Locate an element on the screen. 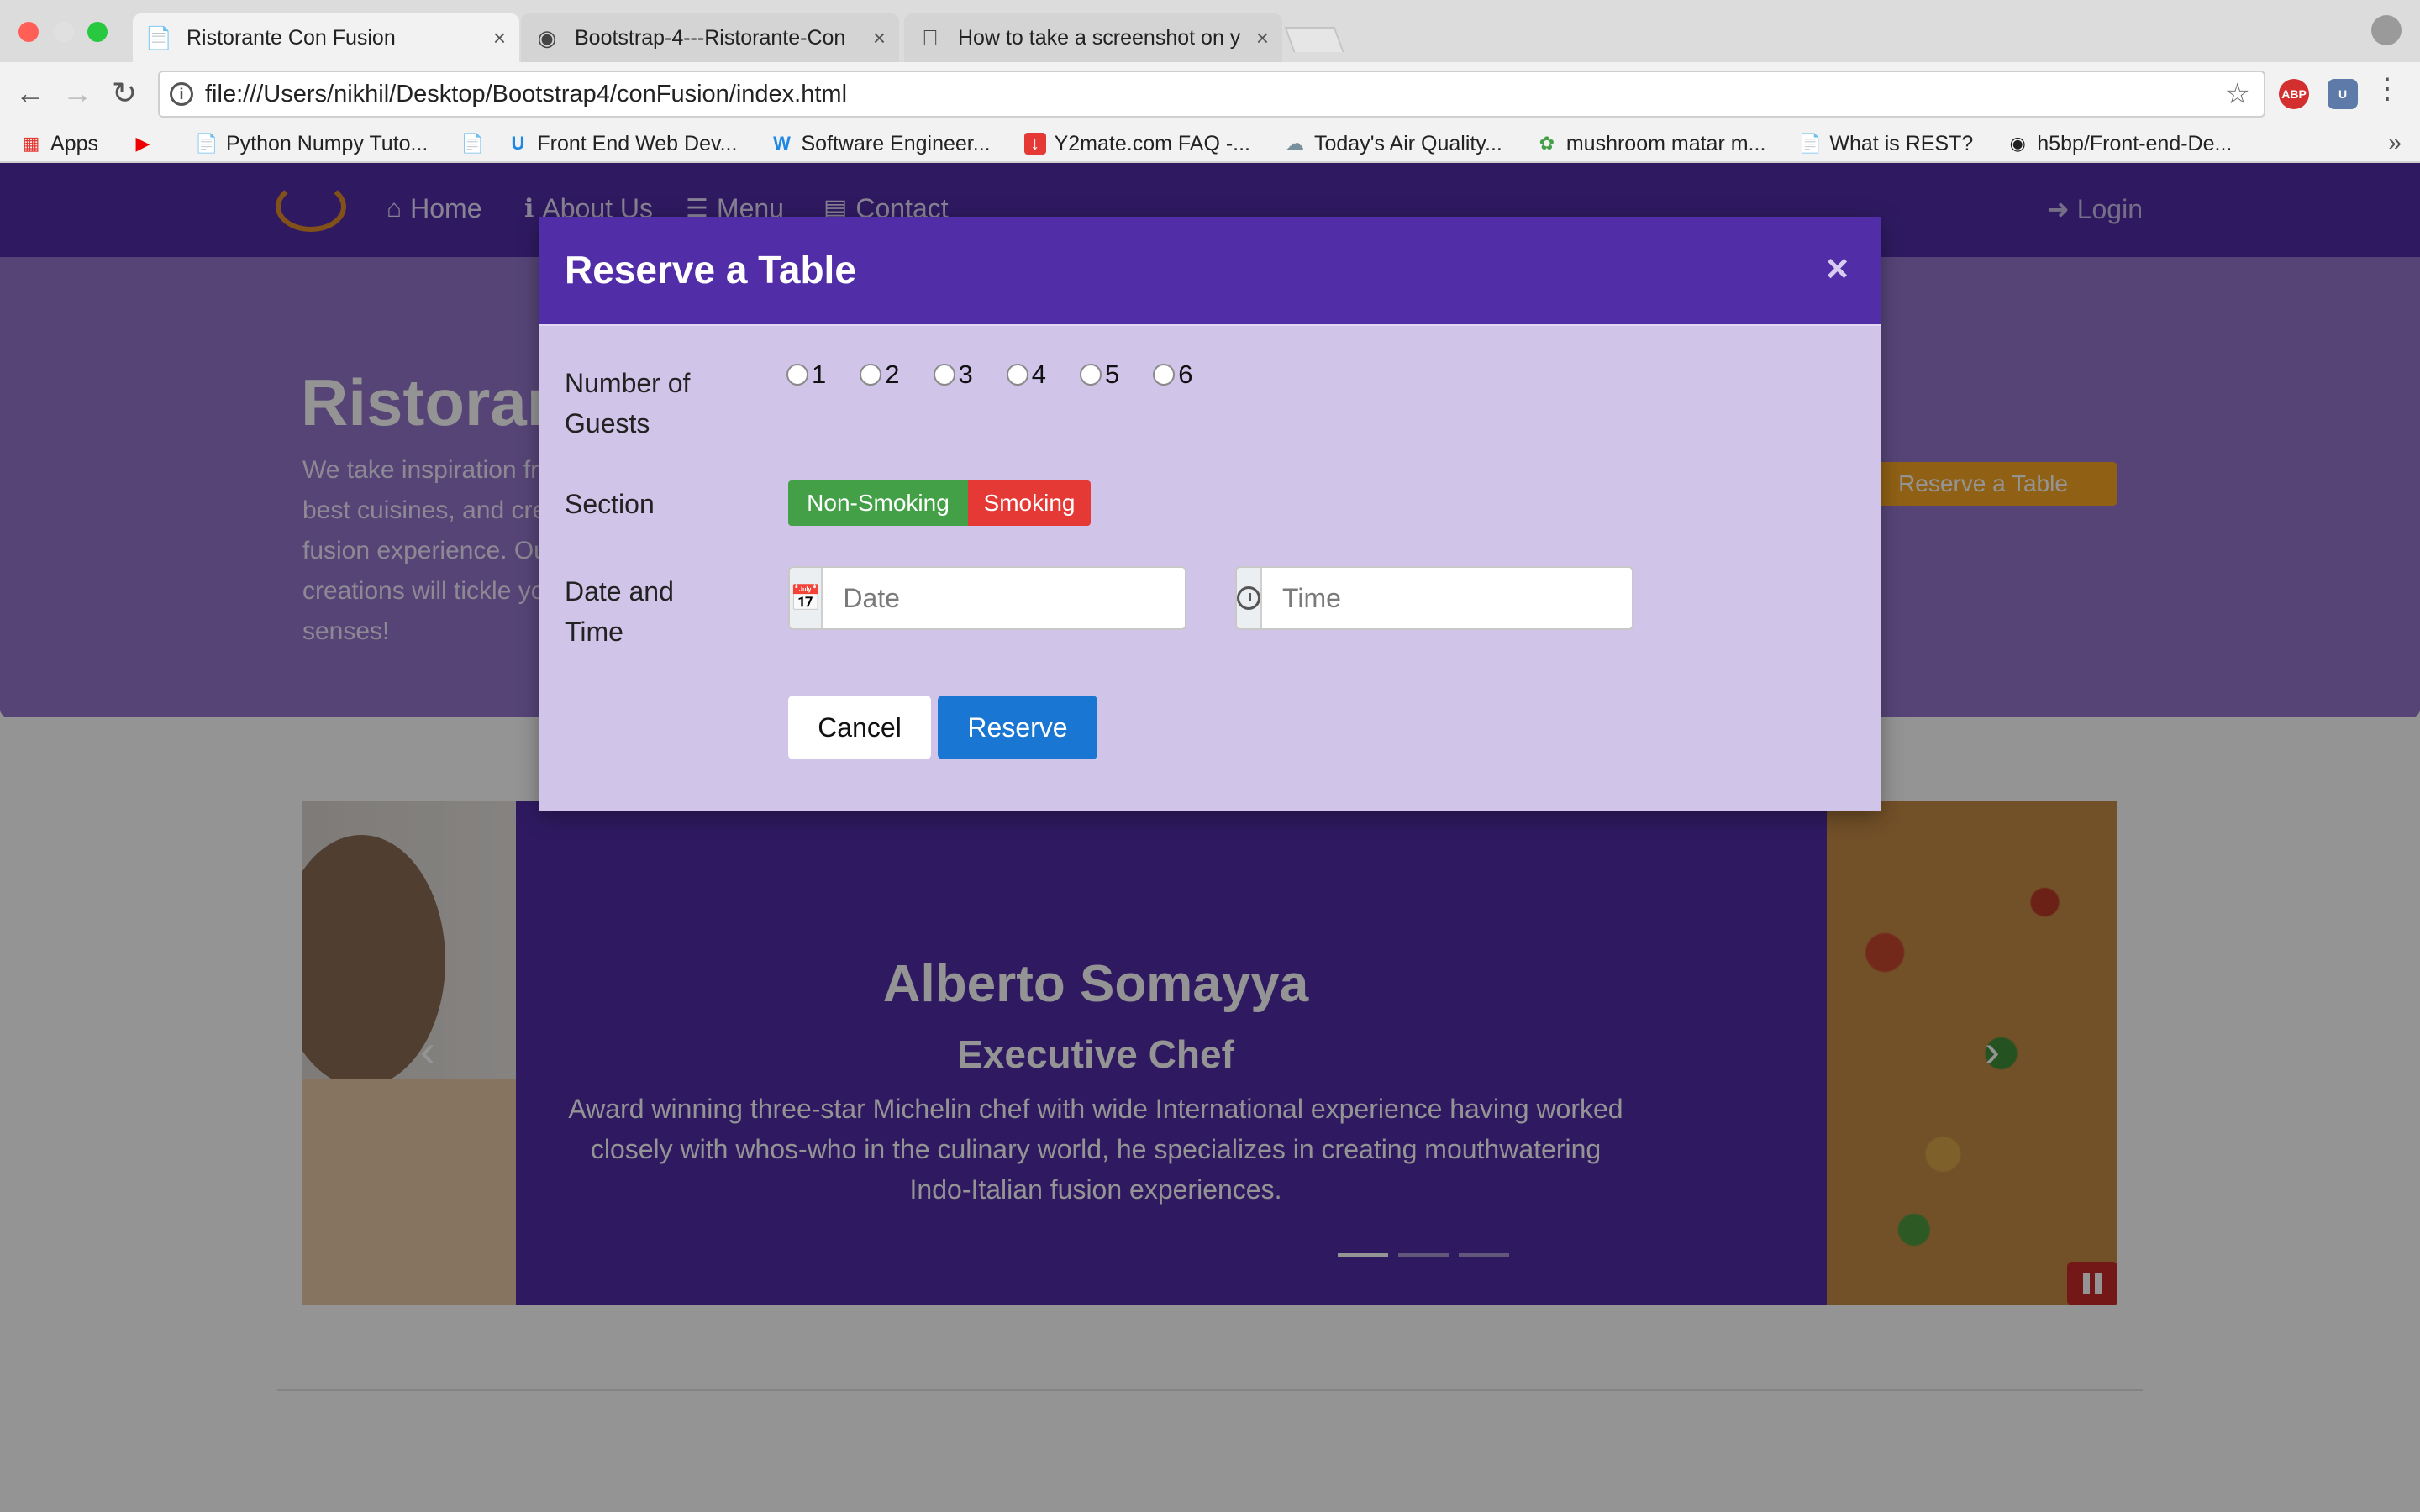 Image resolution: width=2420 pixels, height=1512 pixels. bookmark-blank: 📄 is located at coordinates (477, 144).